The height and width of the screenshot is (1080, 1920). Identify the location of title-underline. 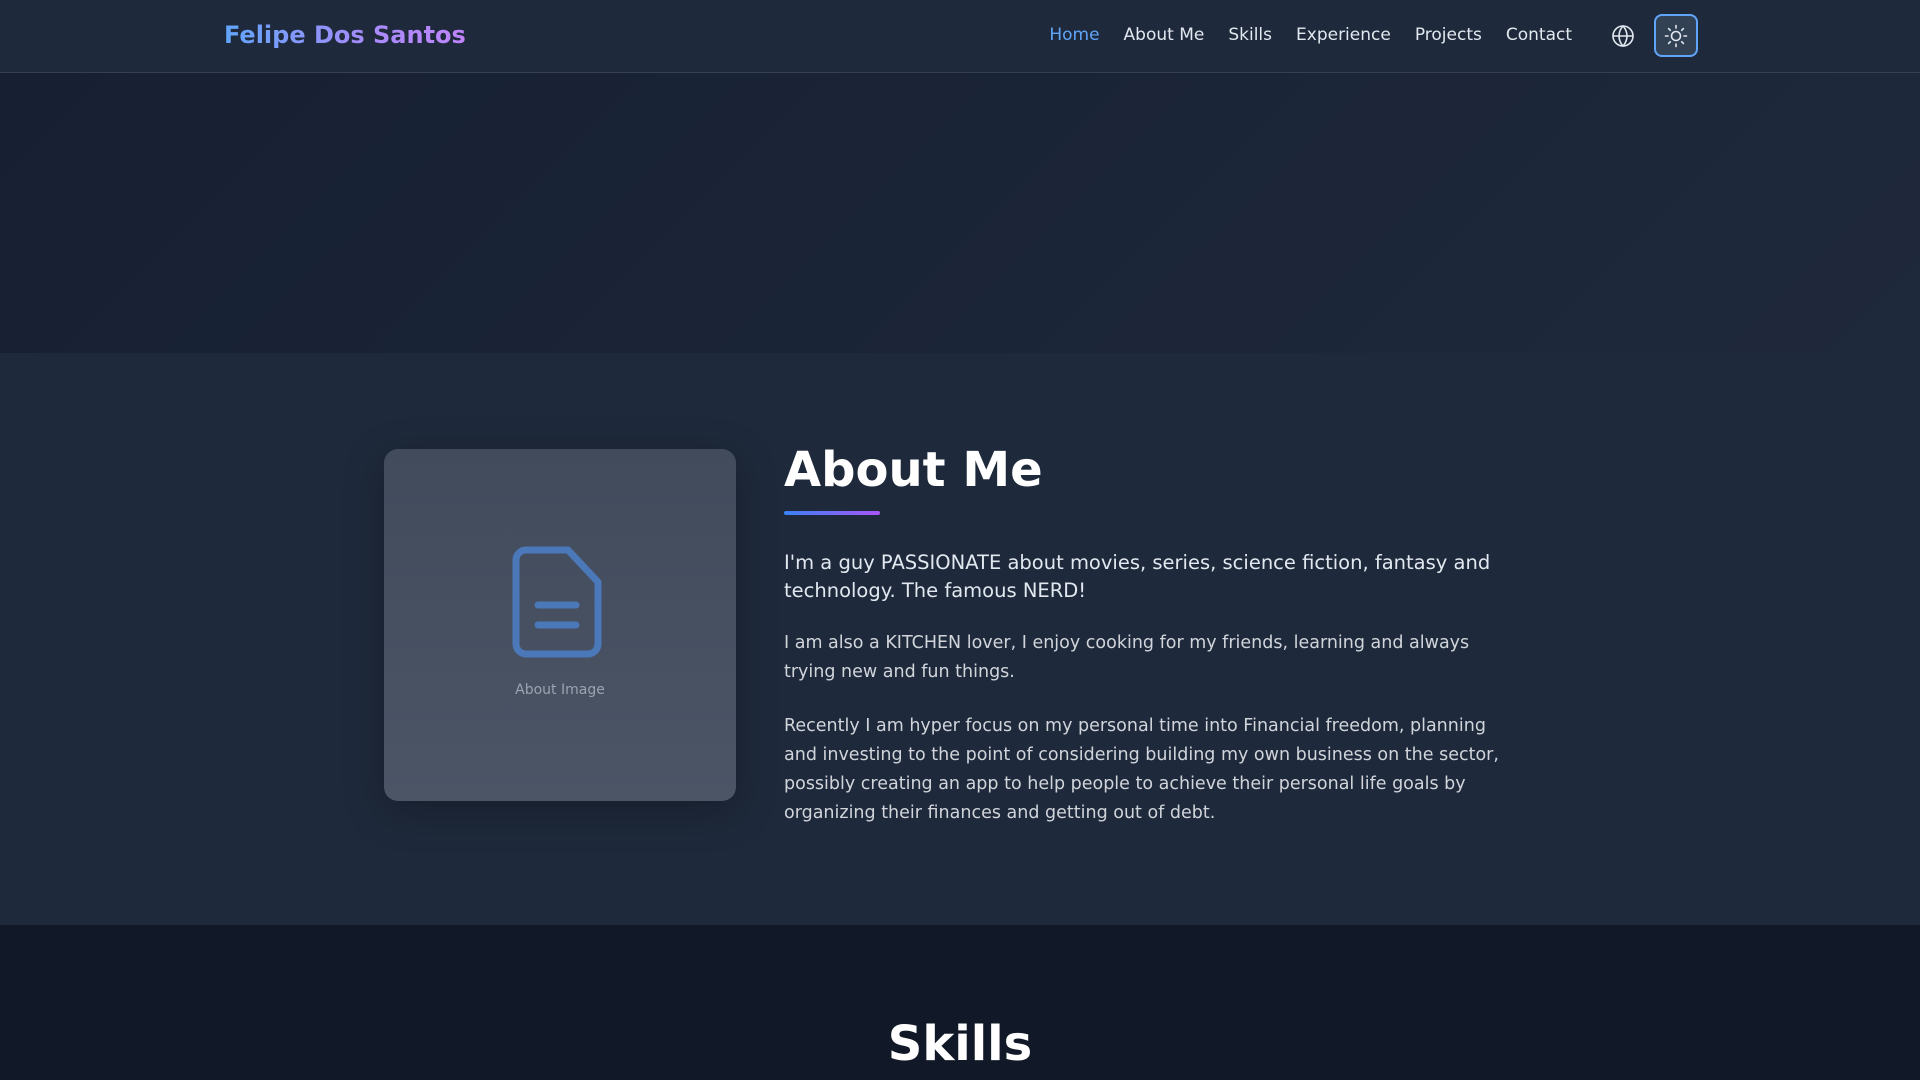
(832, 513).